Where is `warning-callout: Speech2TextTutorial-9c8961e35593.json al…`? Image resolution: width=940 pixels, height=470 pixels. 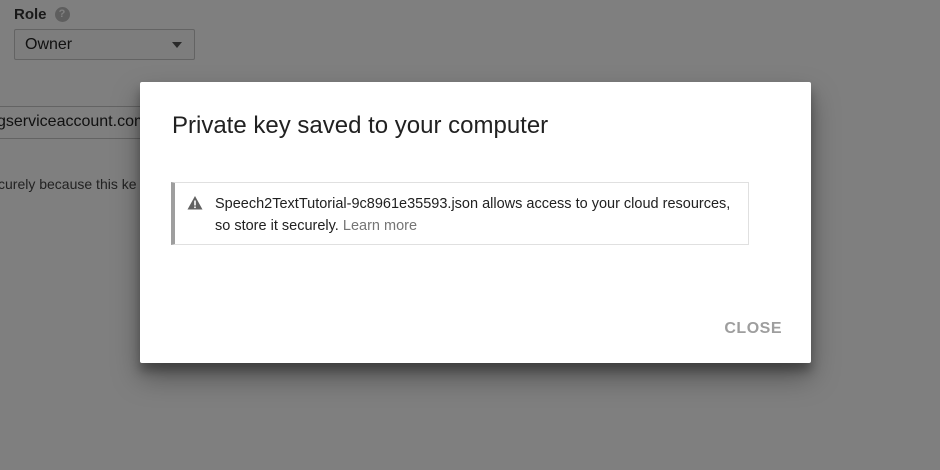
warning-callout: Speech2TextTutorial-9c8961e35593.json al… is located at coordinates (460, 213).